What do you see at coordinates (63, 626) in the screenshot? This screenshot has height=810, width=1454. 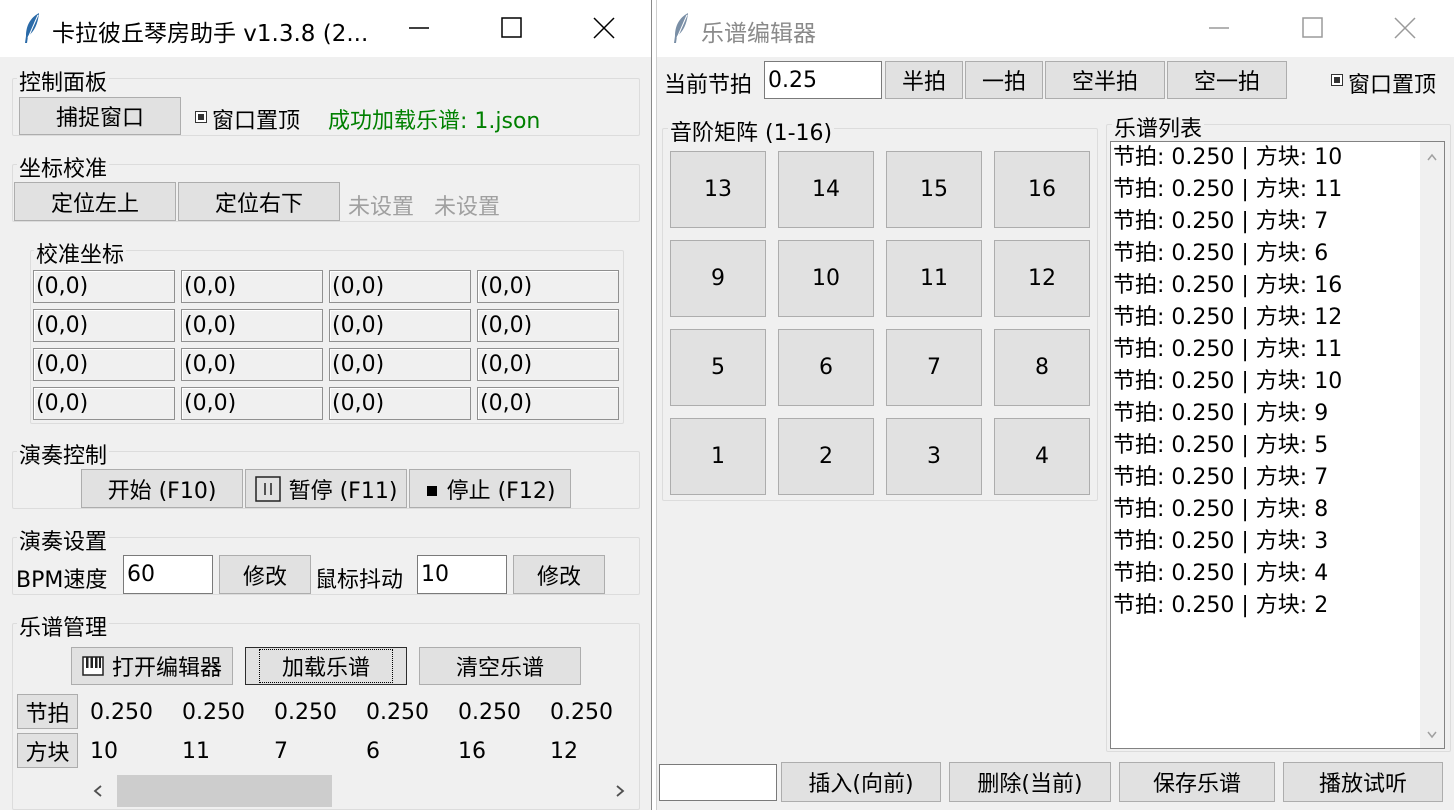 I see `score-mgmt-legend: 乐谱管理` at bounding box center [63, 626].